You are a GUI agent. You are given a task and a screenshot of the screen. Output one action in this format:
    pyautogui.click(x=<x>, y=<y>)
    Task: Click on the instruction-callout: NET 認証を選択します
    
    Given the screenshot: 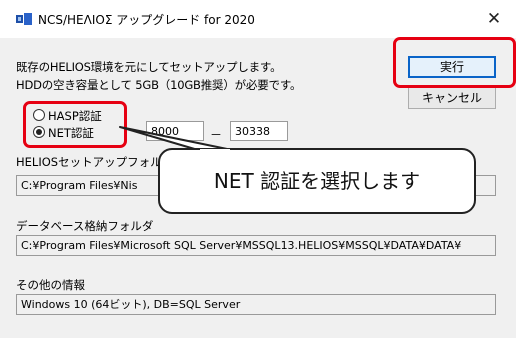 What is the action you would take?
    pyautogui.click(x=317, y=181)
    